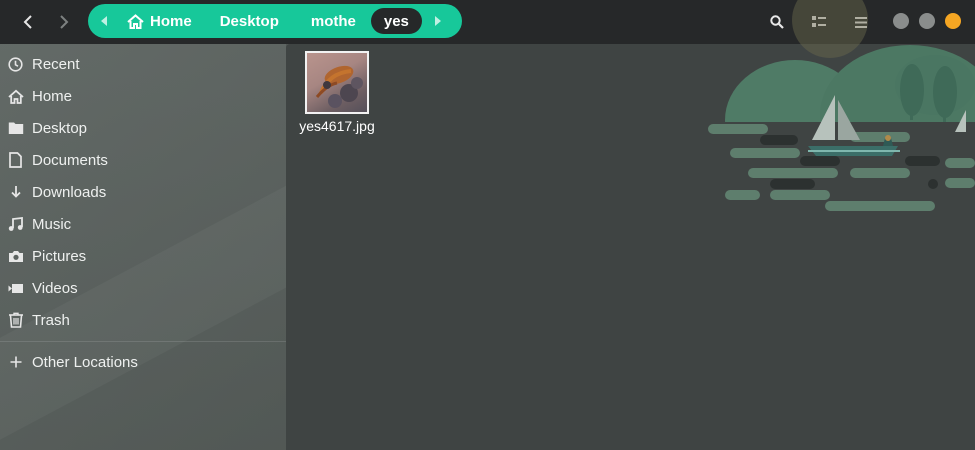  I want to click on trash-icon, so click(15, 320).